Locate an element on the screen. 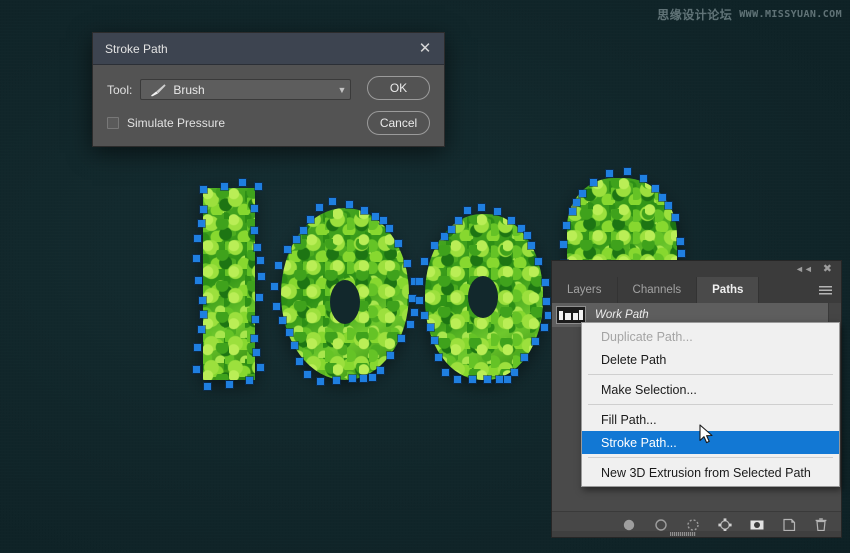 The height and width of the screenshot is (553, 850). panel-menu-icon is located at coordinates (825, 290).